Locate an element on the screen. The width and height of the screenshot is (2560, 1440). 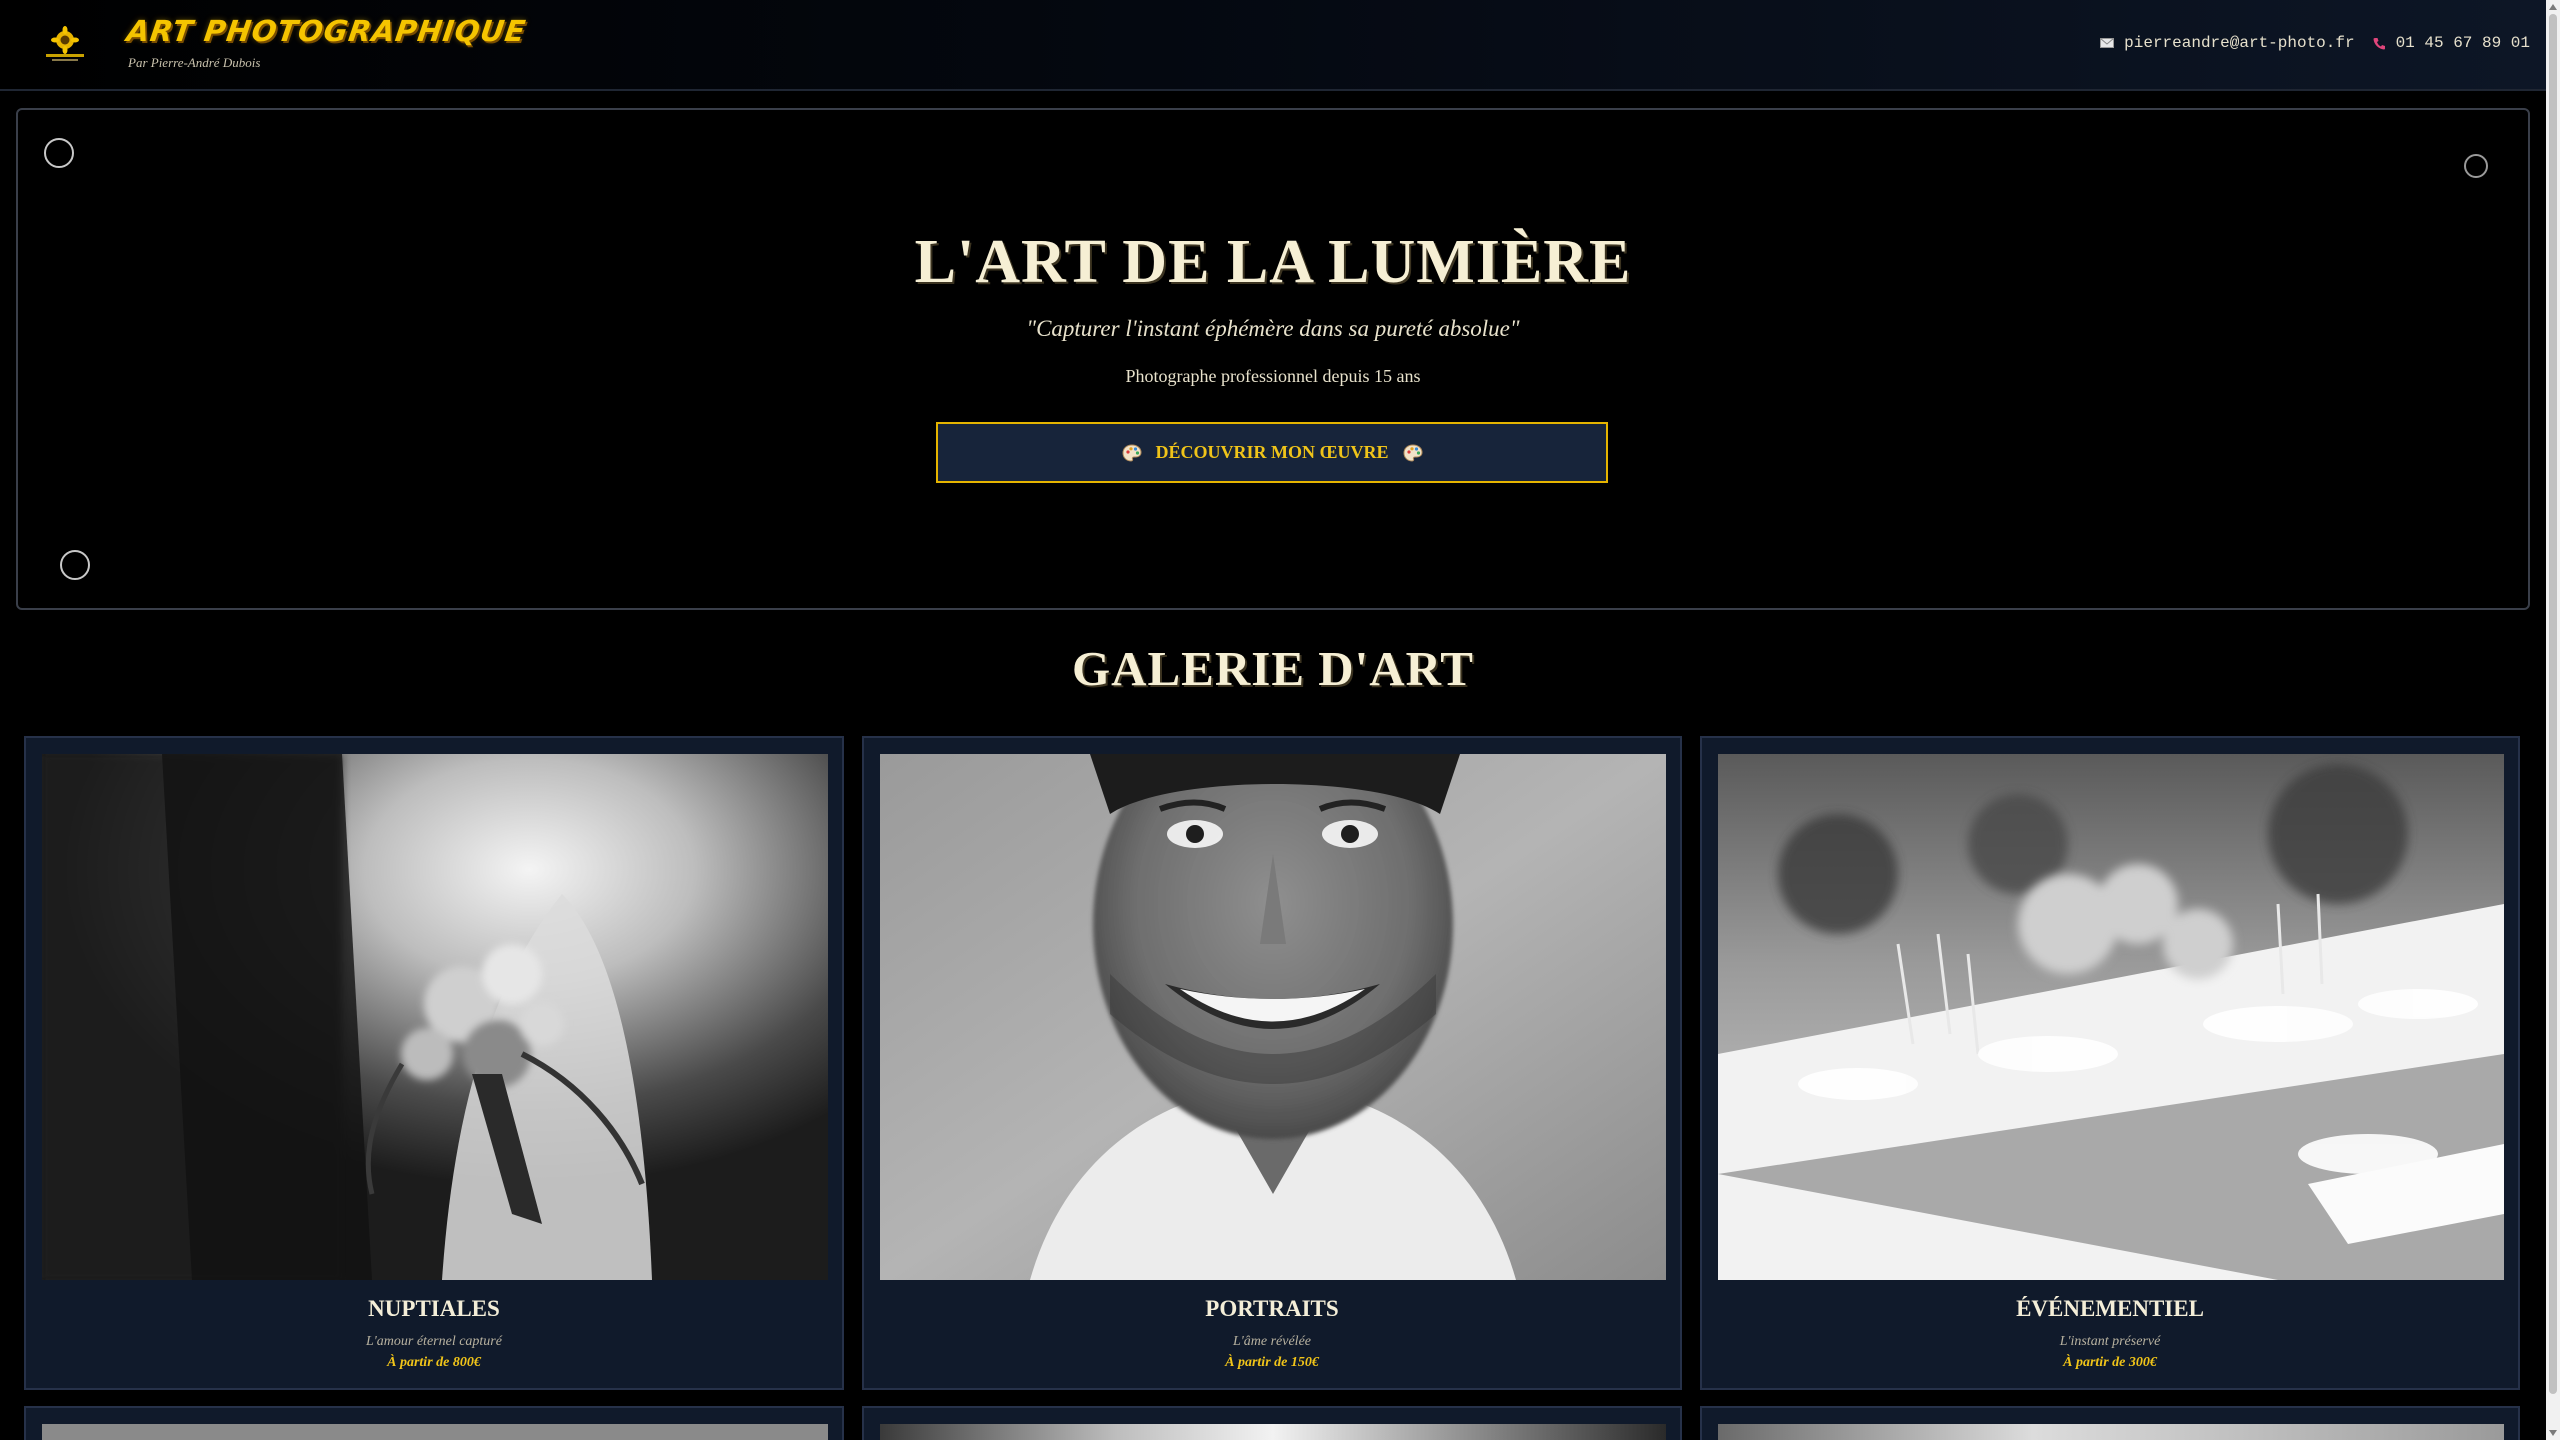
phone-text: 01 45 67 89 01 is located at coordinates (2462, 43).